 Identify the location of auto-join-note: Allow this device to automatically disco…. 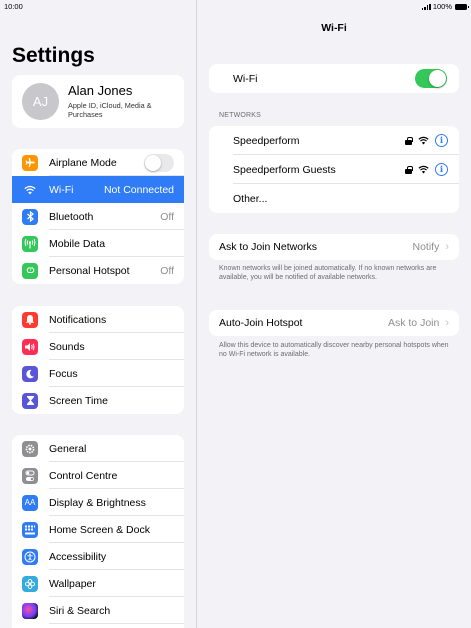
(334, 350).